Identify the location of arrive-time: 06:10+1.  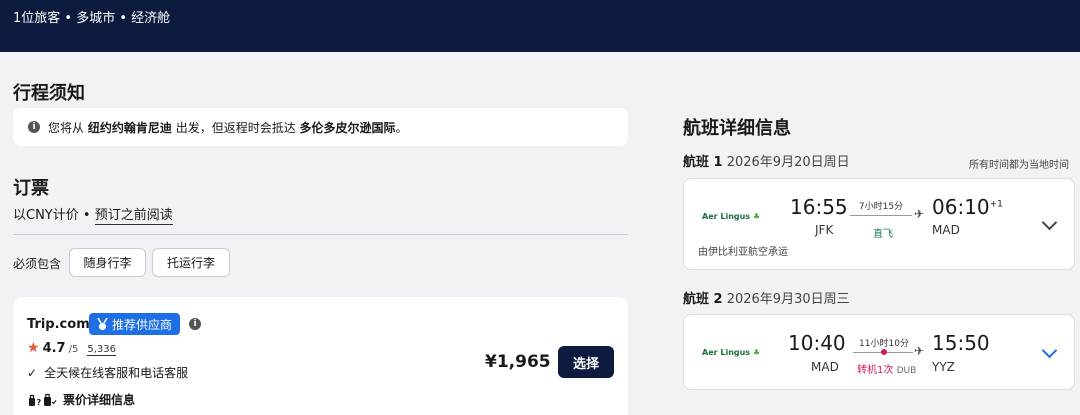
(967, 207).